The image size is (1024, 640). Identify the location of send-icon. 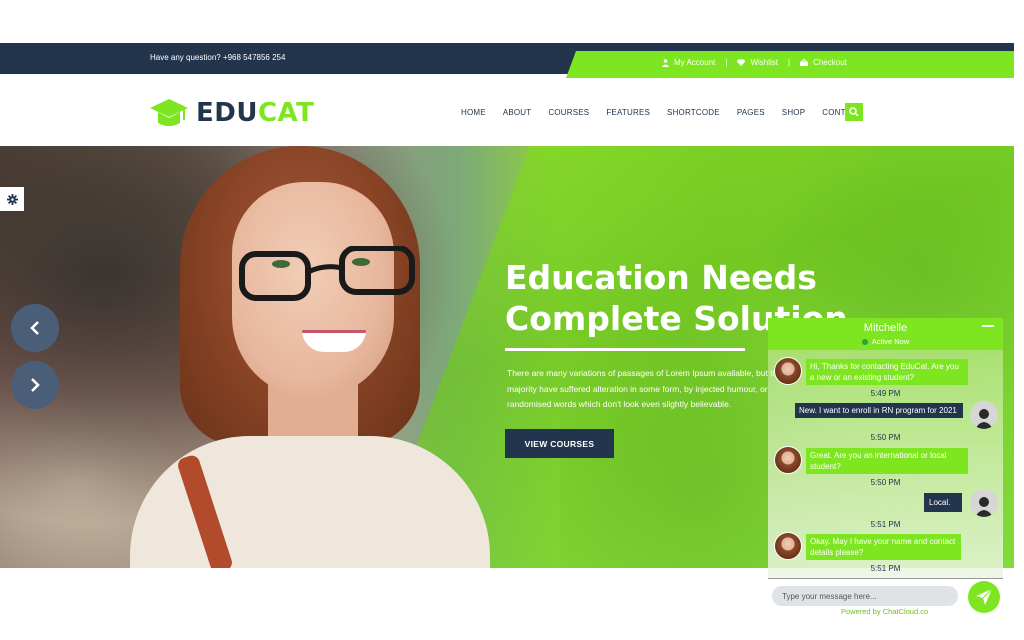
(984, 596).